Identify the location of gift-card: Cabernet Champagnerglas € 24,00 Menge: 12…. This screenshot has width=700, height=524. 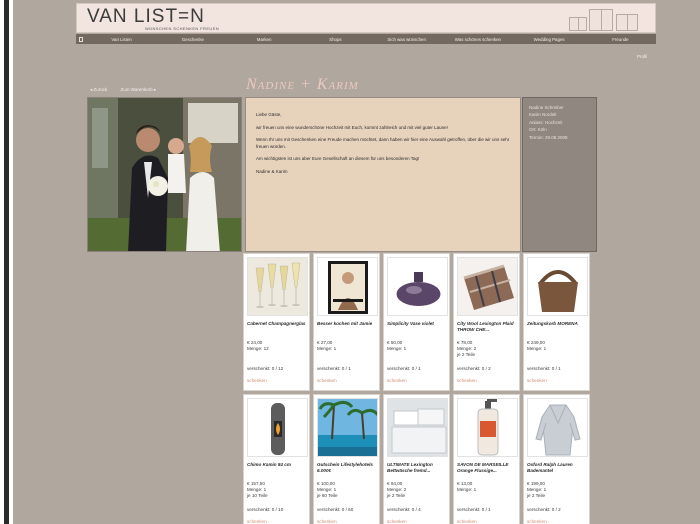
(276, 322).